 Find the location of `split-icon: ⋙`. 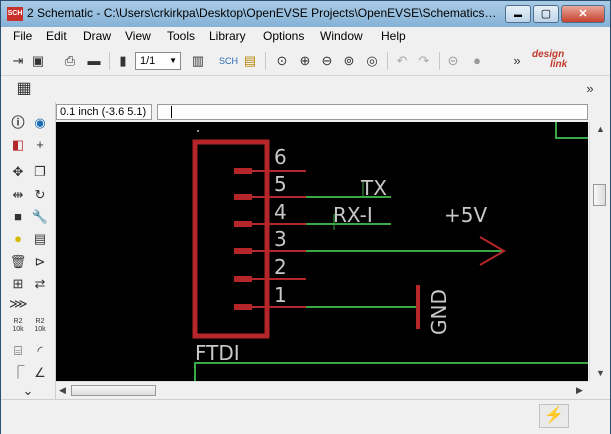

split-icon: ⋙ is located at coordinates (18, 304).